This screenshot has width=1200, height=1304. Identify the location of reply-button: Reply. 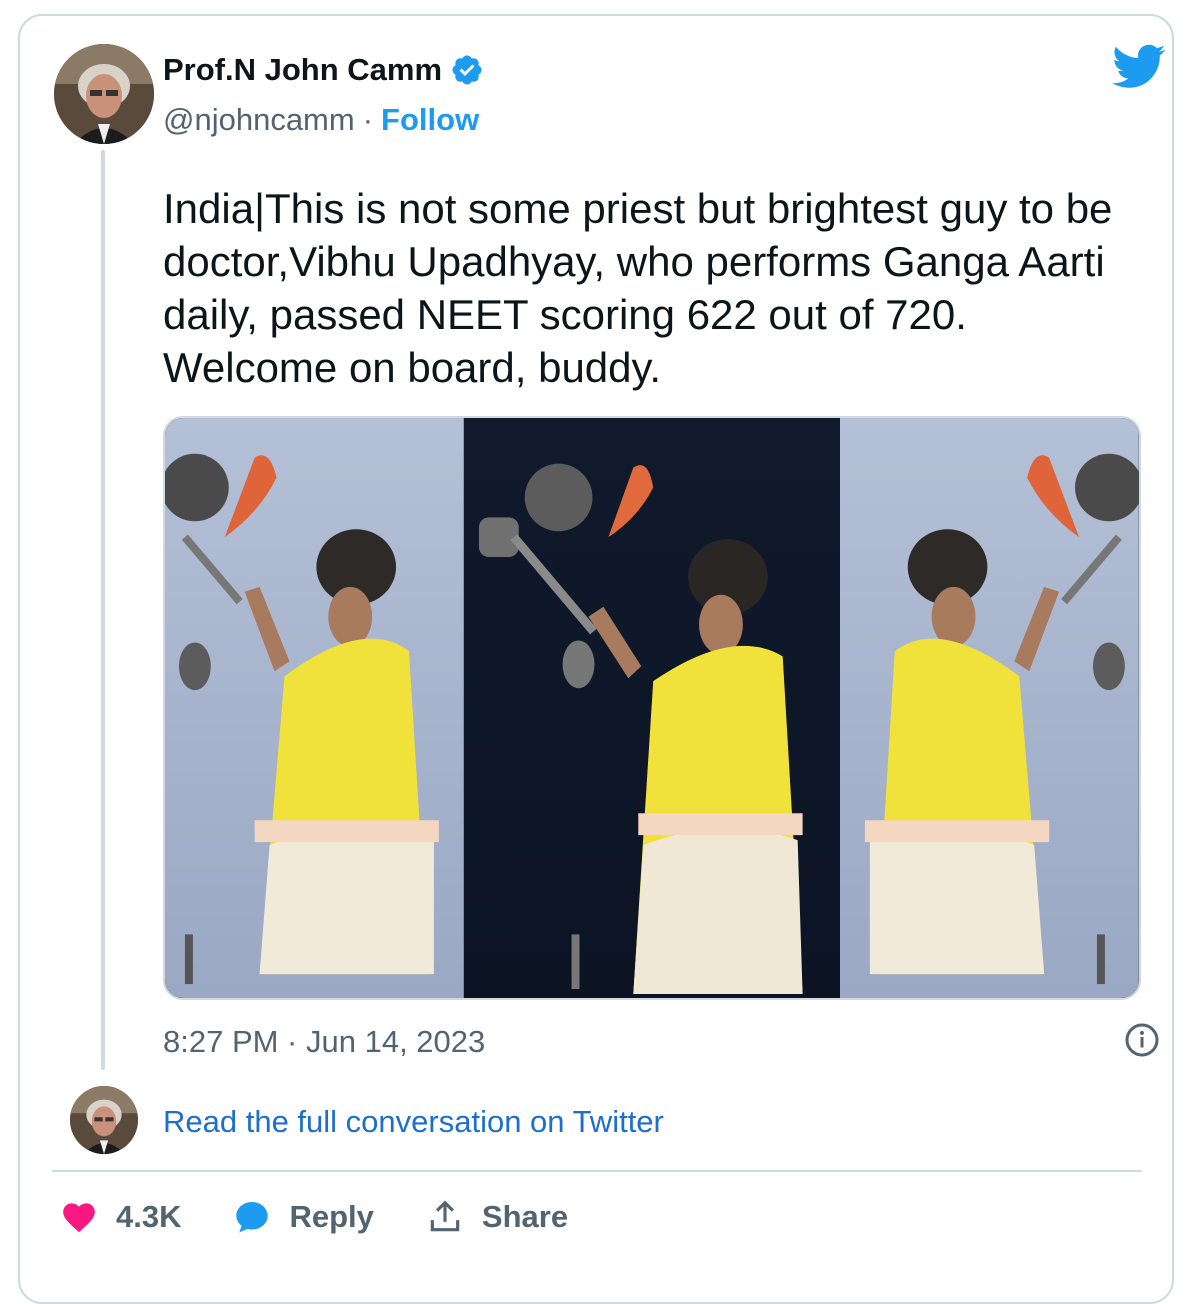
(303, 1217).